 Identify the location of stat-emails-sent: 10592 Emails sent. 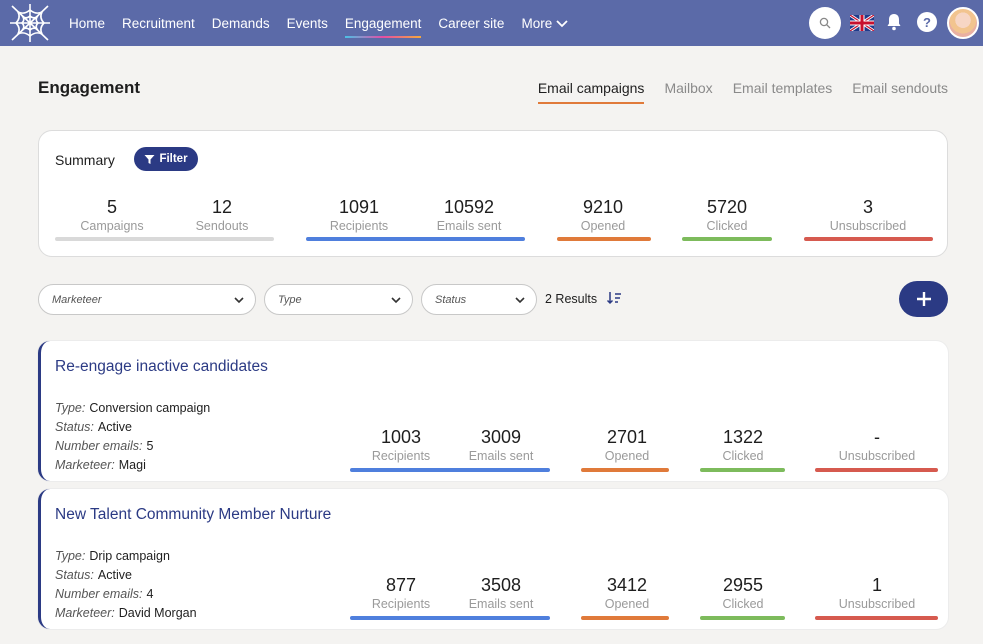
(469, 215).